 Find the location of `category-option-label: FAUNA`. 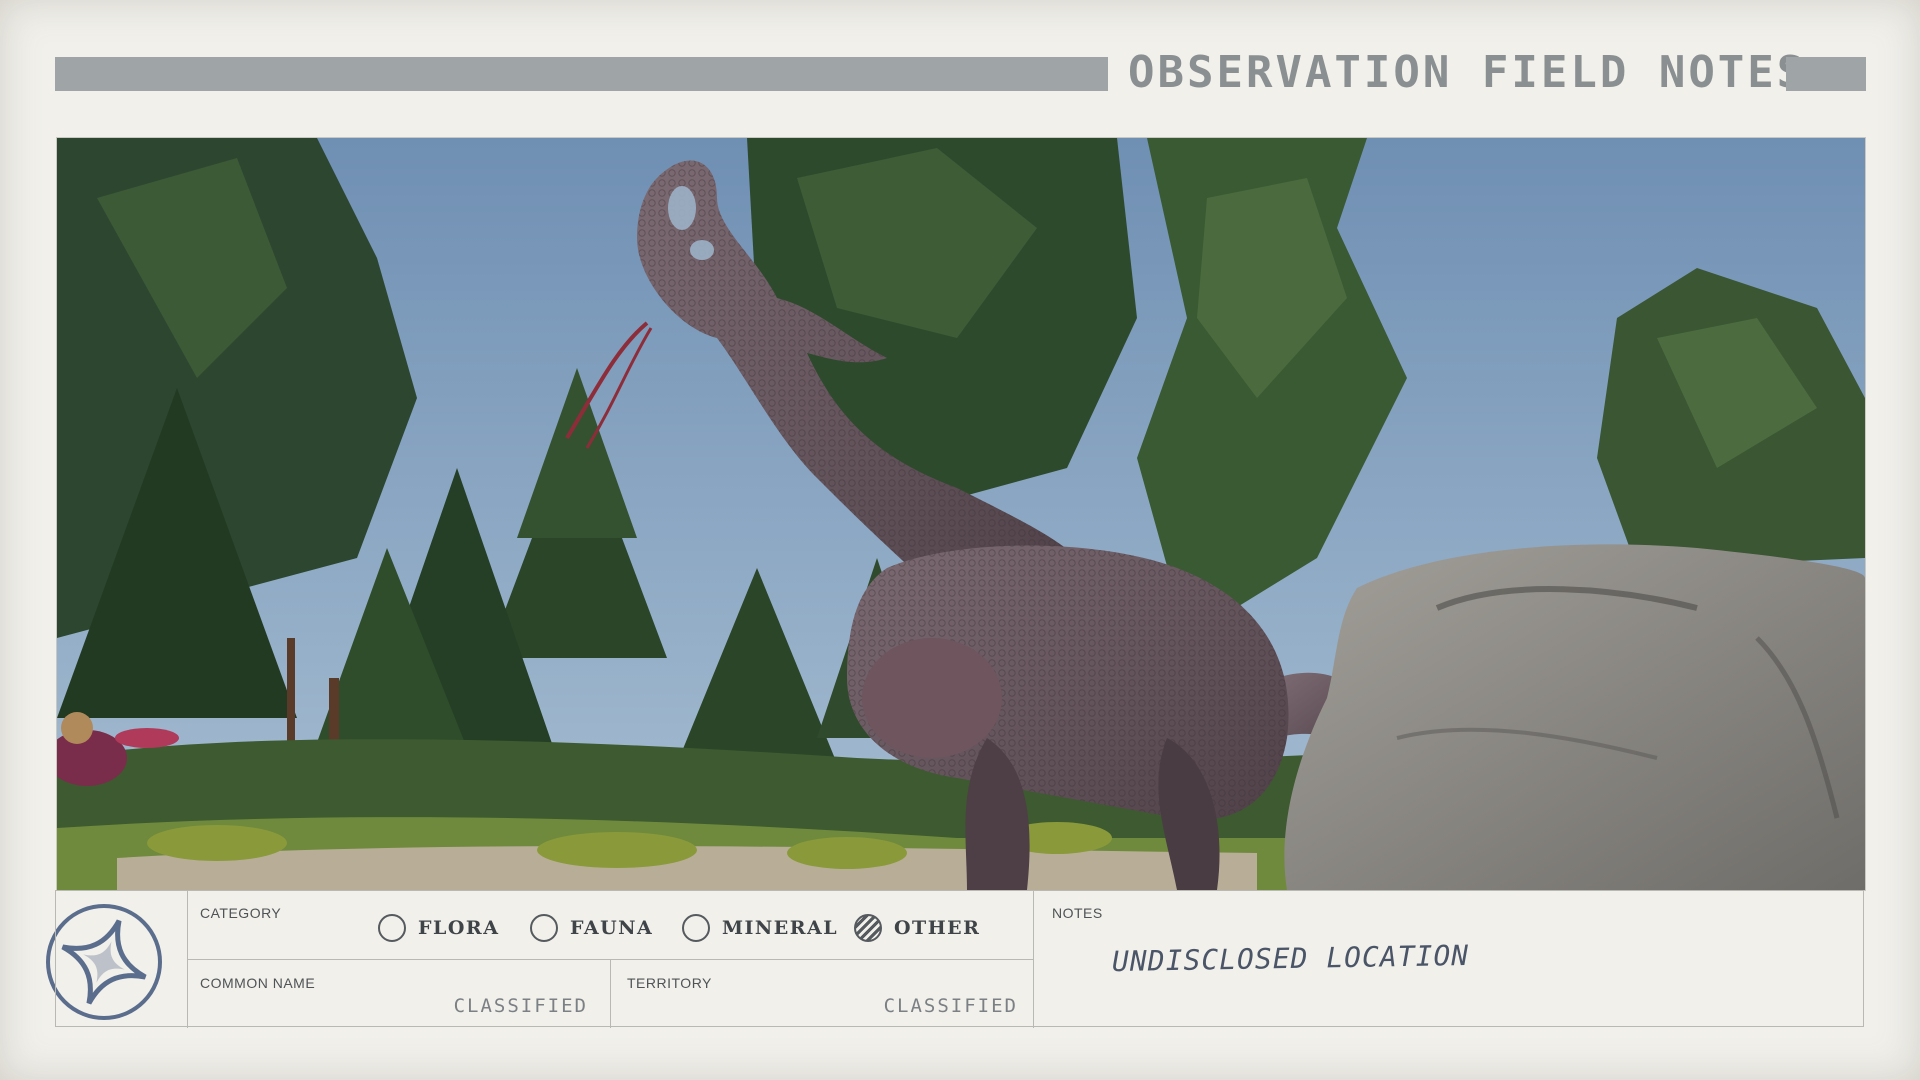

category-option-label: FAUNA is located at coordinates (612, 928).